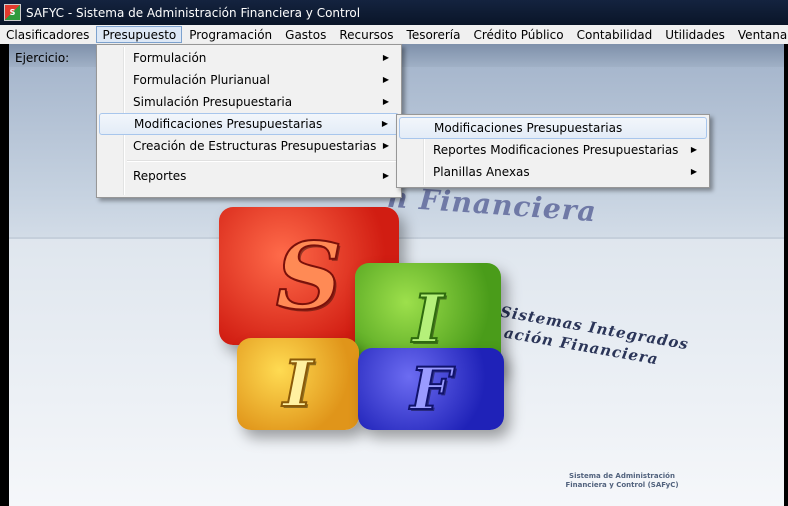  Describe the element at coordinates (615, 34) in the screenshot. I see `menu-contabilidad: Contabilidad` at that location.